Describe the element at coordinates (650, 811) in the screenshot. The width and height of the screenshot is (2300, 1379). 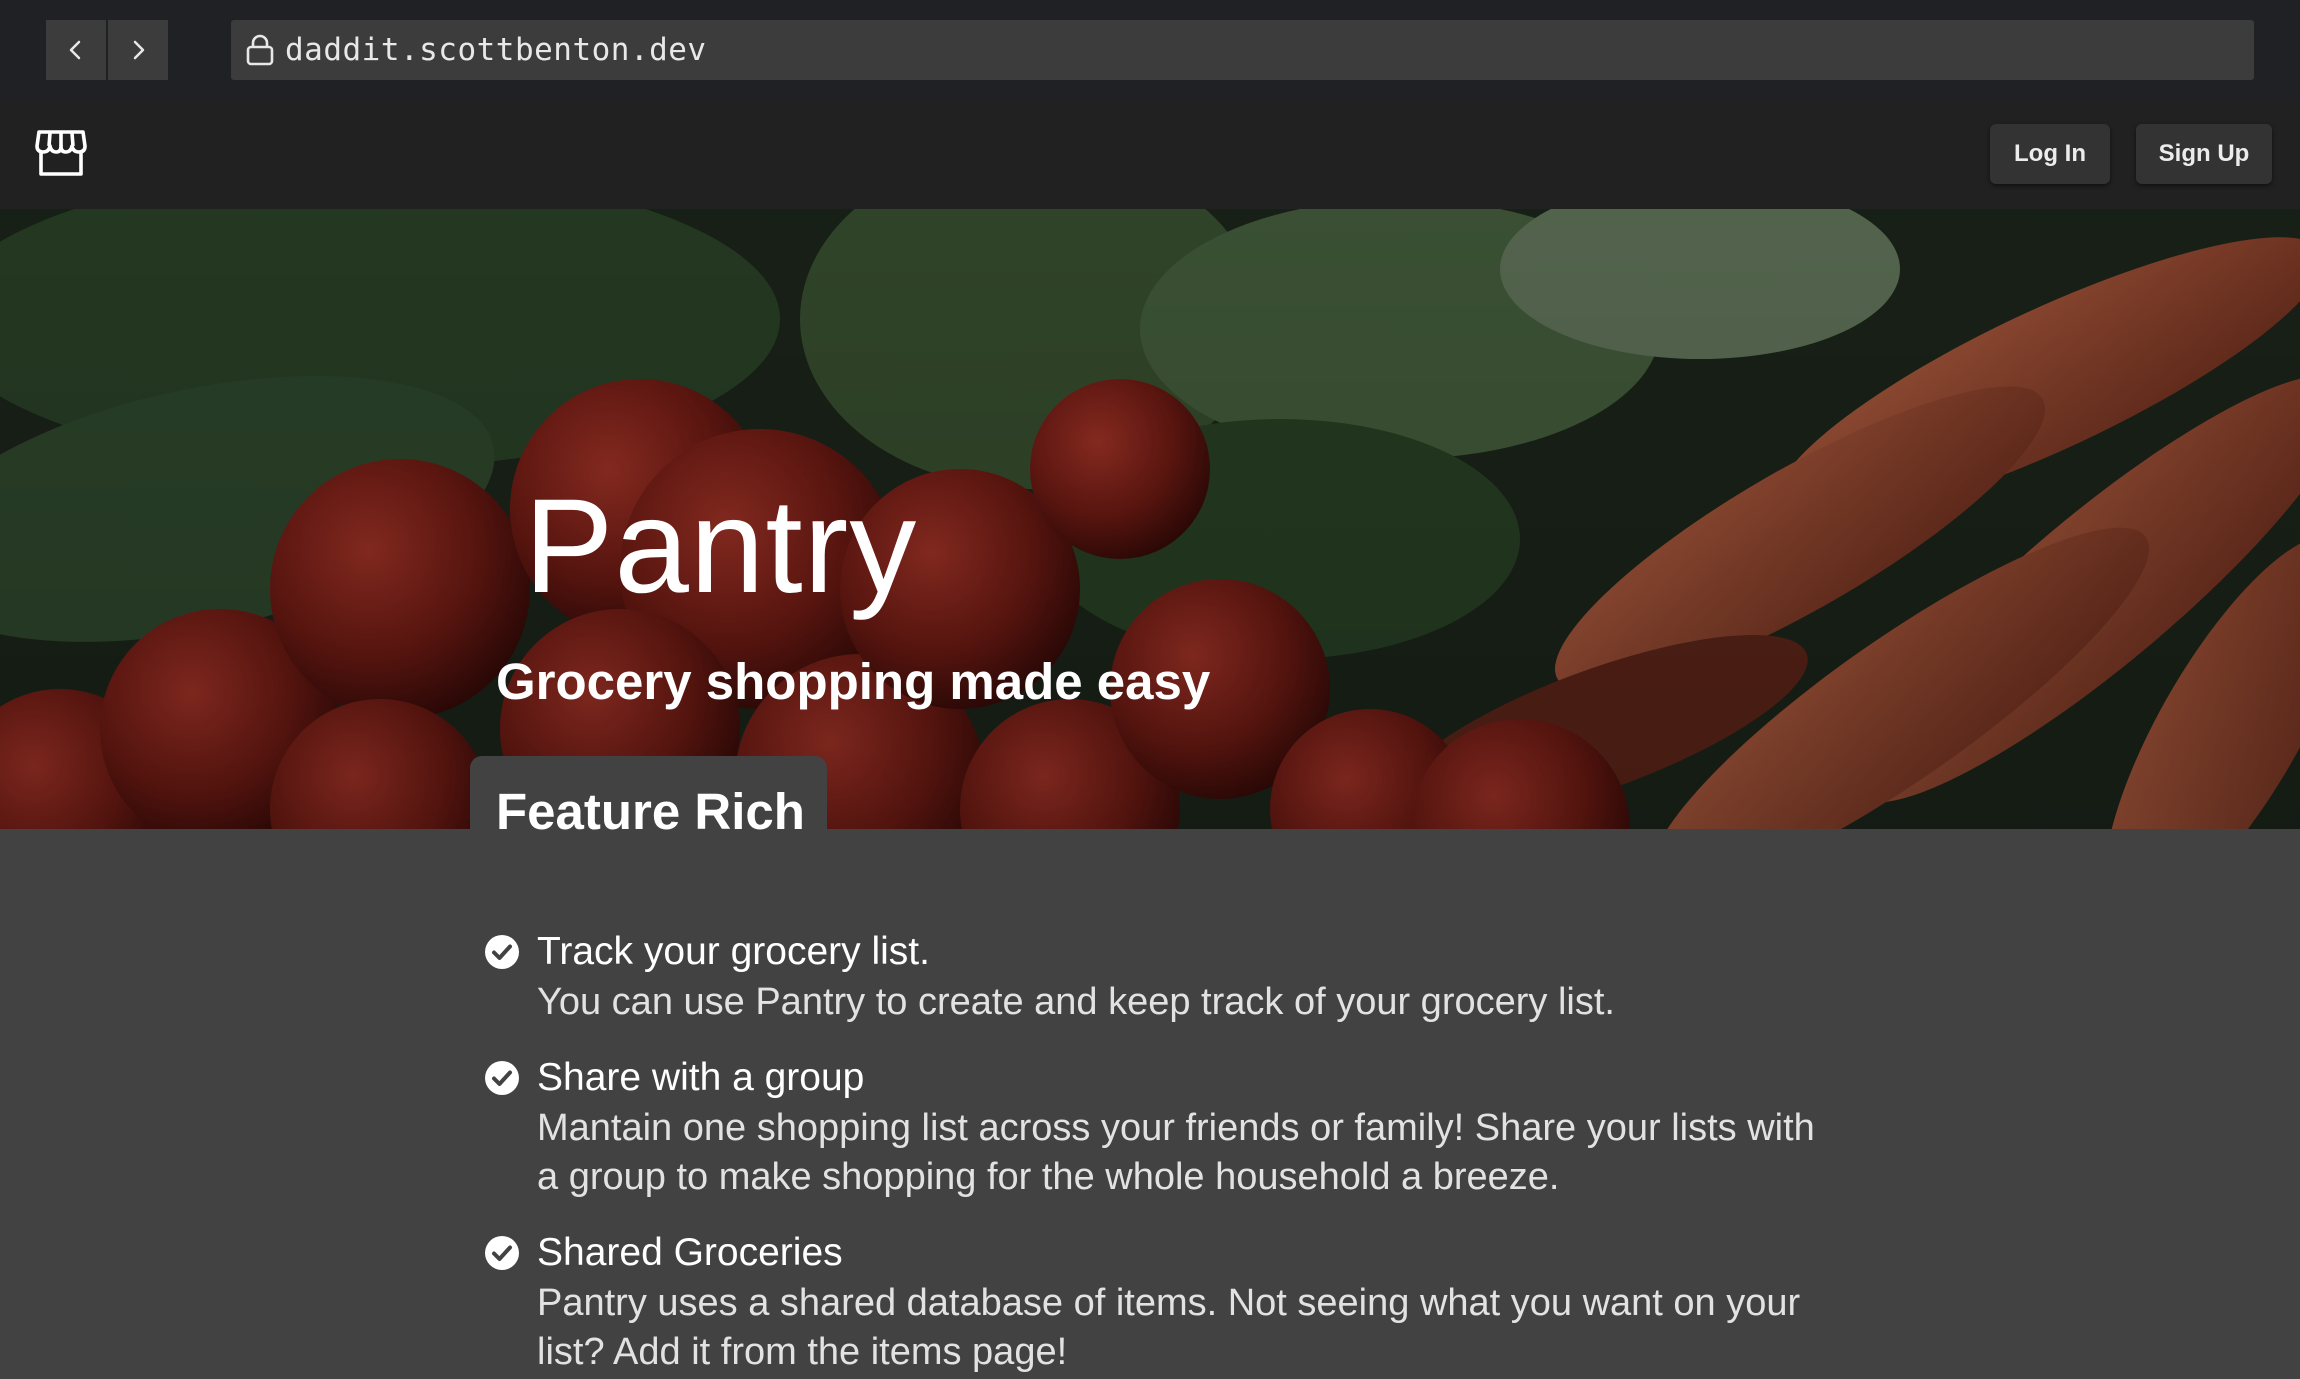
I see `section-title: Feature Rich` at that location.